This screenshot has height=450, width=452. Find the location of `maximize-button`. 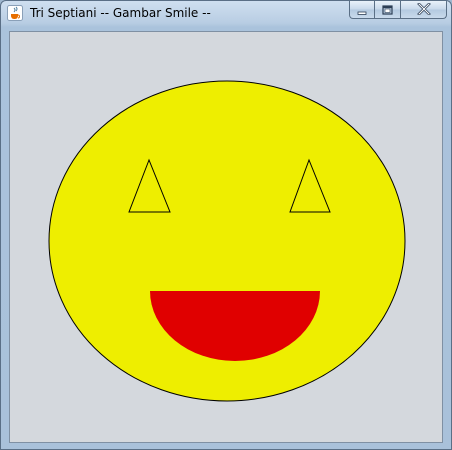

maximize-button is located at coordinates (388, 10).